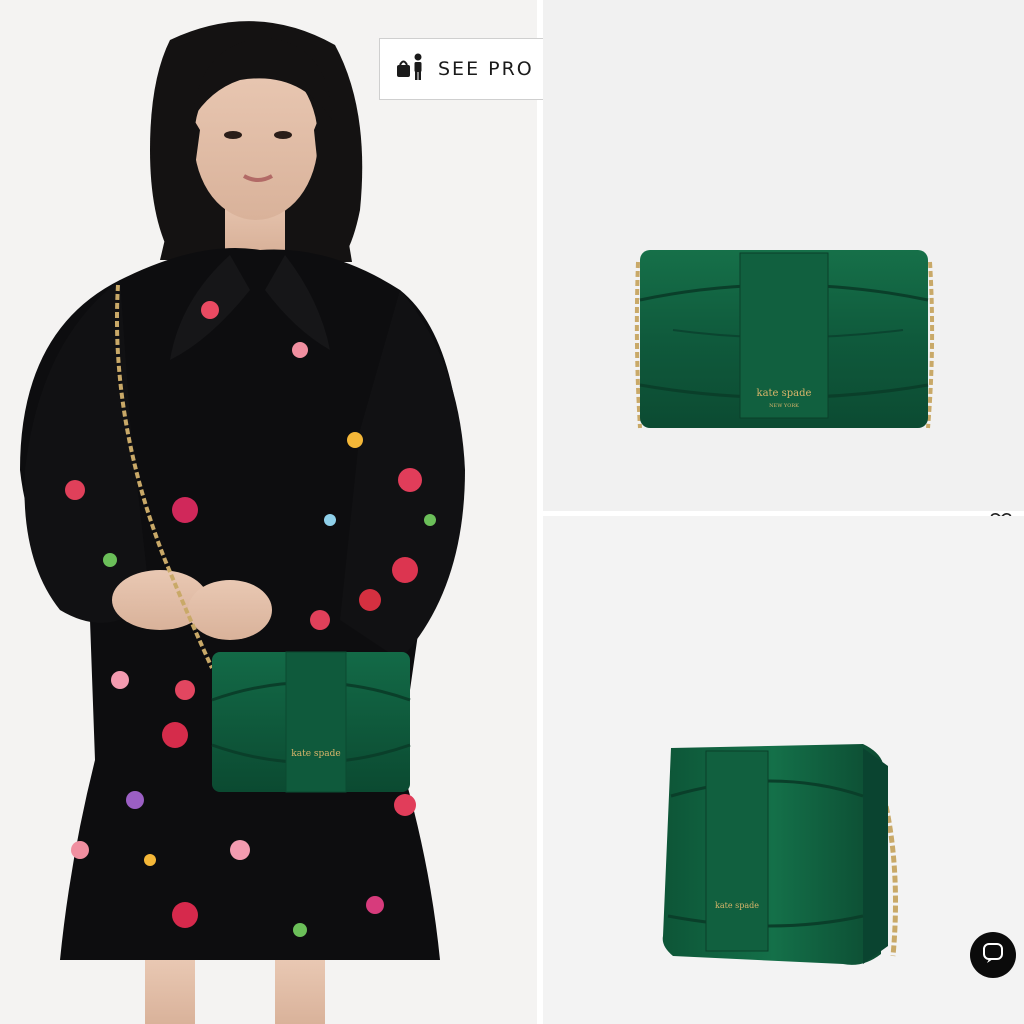  I want to click on product-front-photo: kate spade NEW YORK, so click(784, 339).